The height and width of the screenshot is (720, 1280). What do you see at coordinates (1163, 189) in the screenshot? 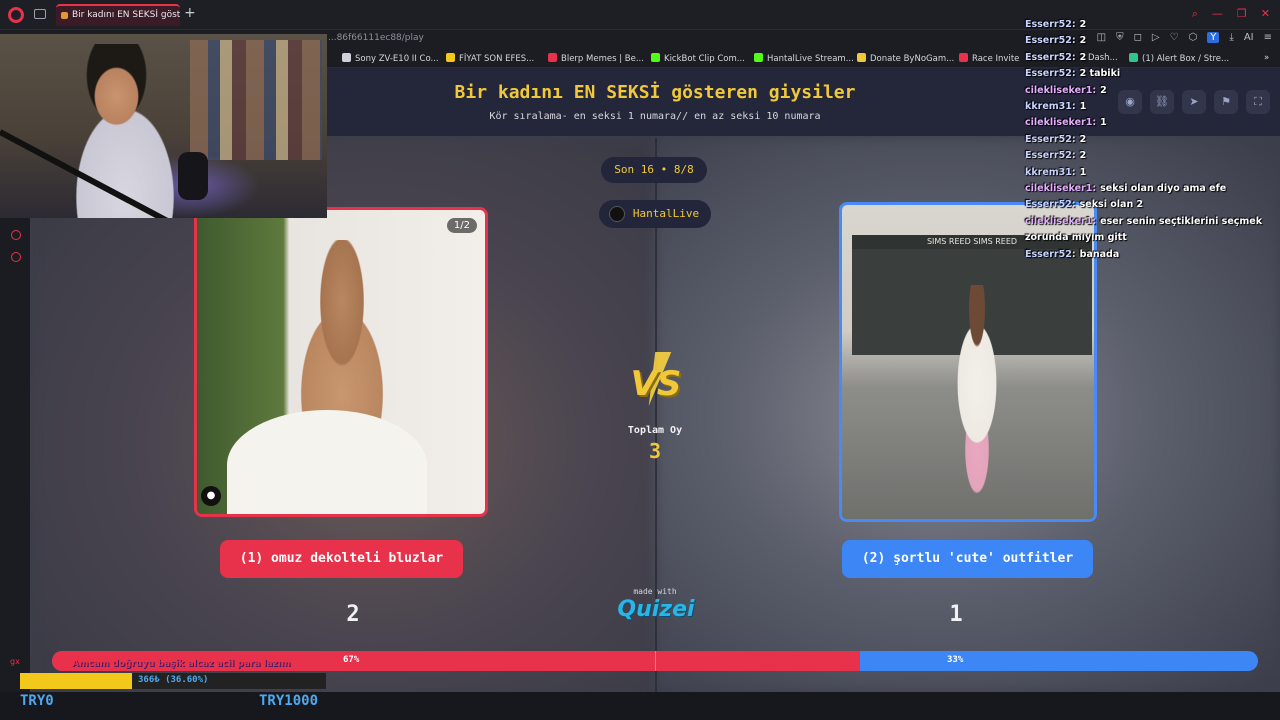
I see `chat-text: seksi olan diyo ama efe` at bounding box center [1163, 189].